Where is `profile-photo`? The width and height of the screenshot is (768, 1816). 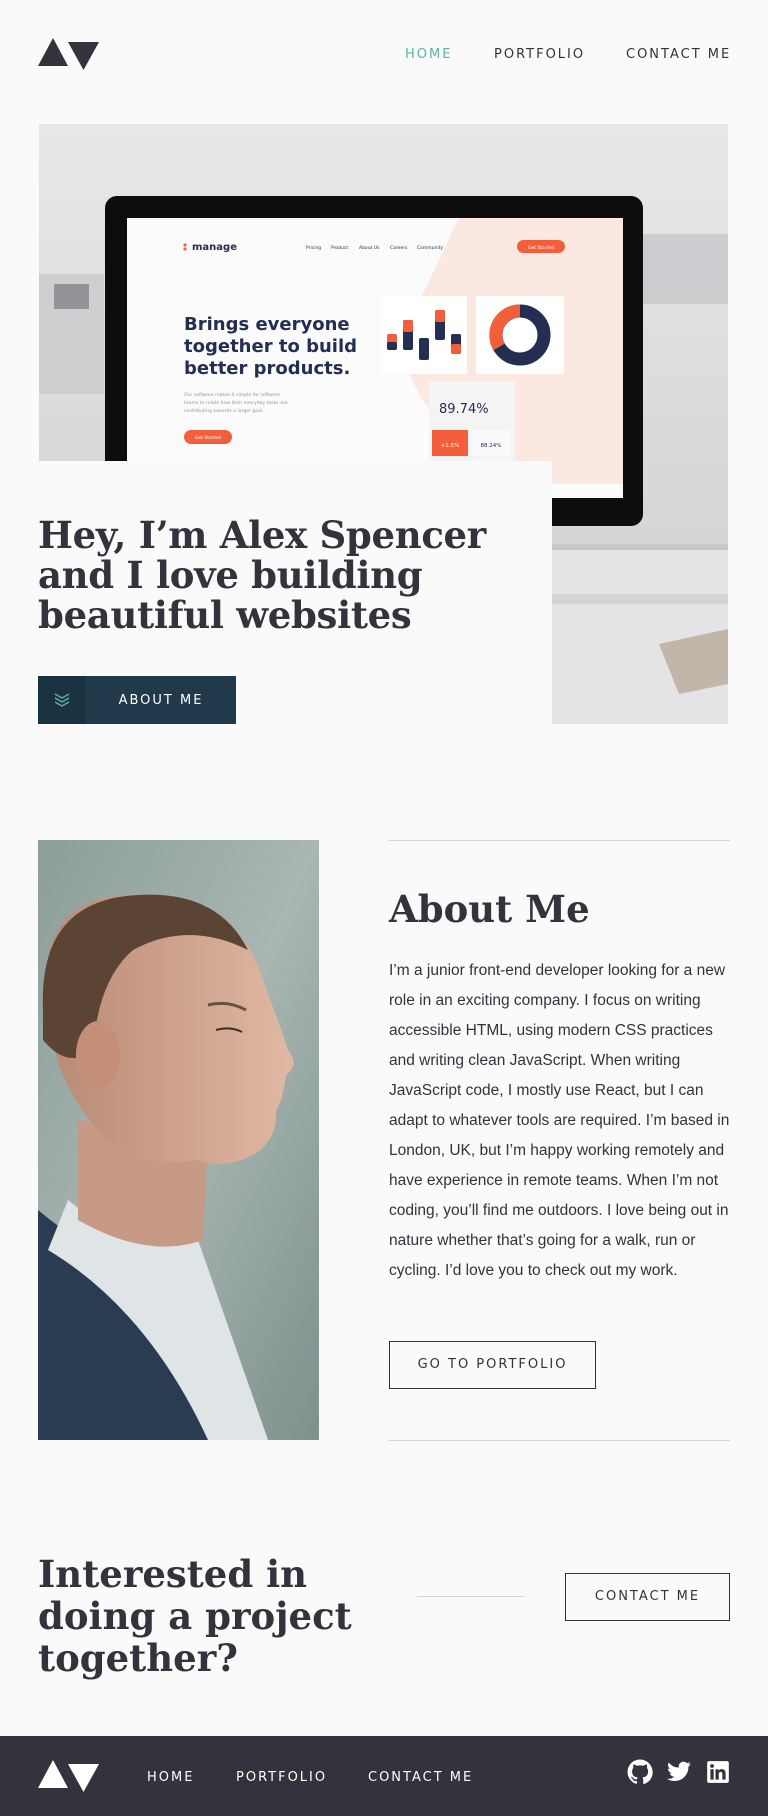 profile-photo is located at coordinates (178, 1140).